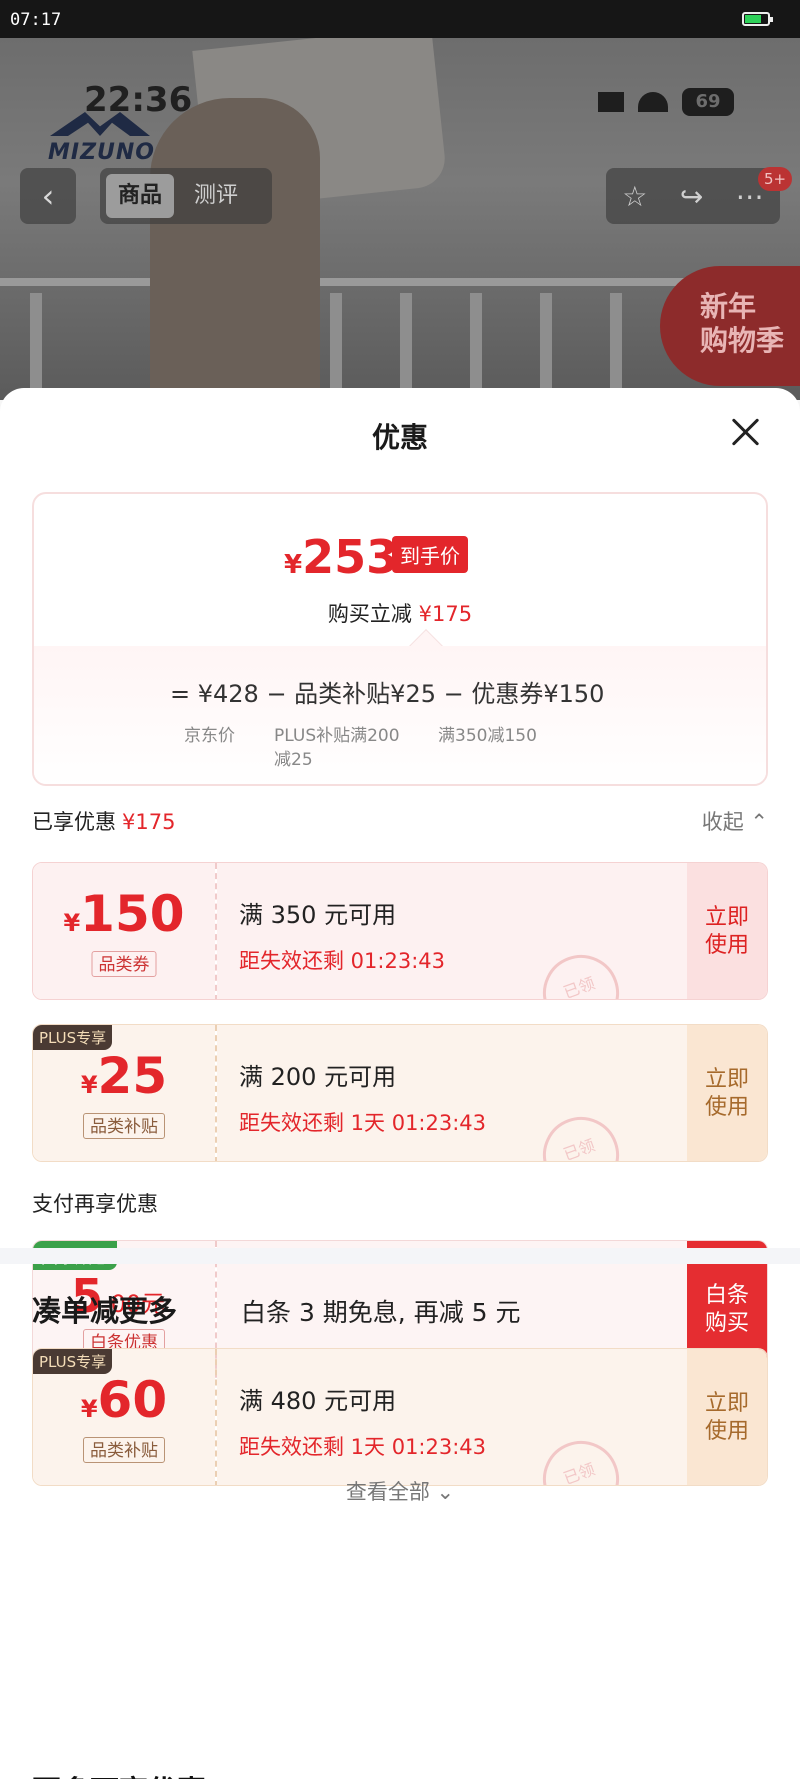 Image resolution: width=800 pixels, height=1779 pixels. I want to click on coupon-value-area: PLUS专享 ¥60 品类补贴, so click(124, 1417).